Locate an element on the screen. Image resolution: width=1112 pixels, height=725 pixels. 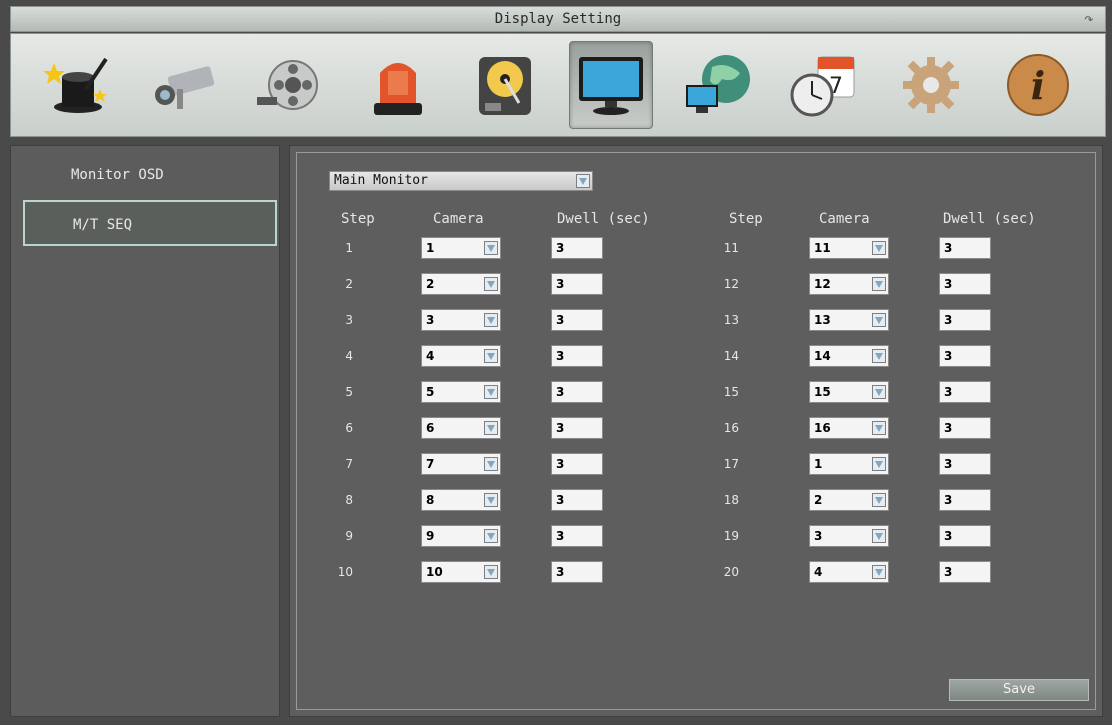
camera-select: 14 is located at coordinates (849, 356).